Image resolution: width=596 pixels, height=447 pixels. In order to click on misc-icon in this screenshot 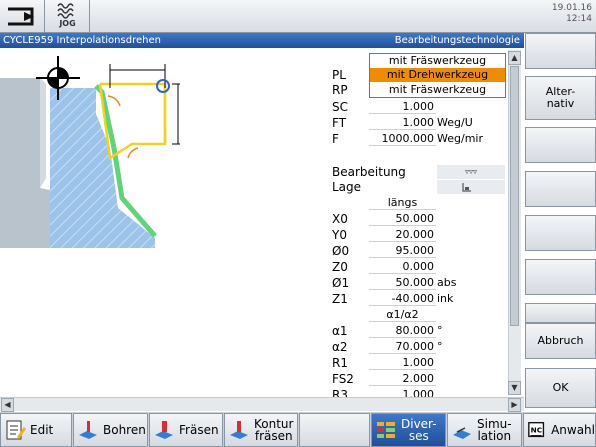, I will do `click(386, 430)`.